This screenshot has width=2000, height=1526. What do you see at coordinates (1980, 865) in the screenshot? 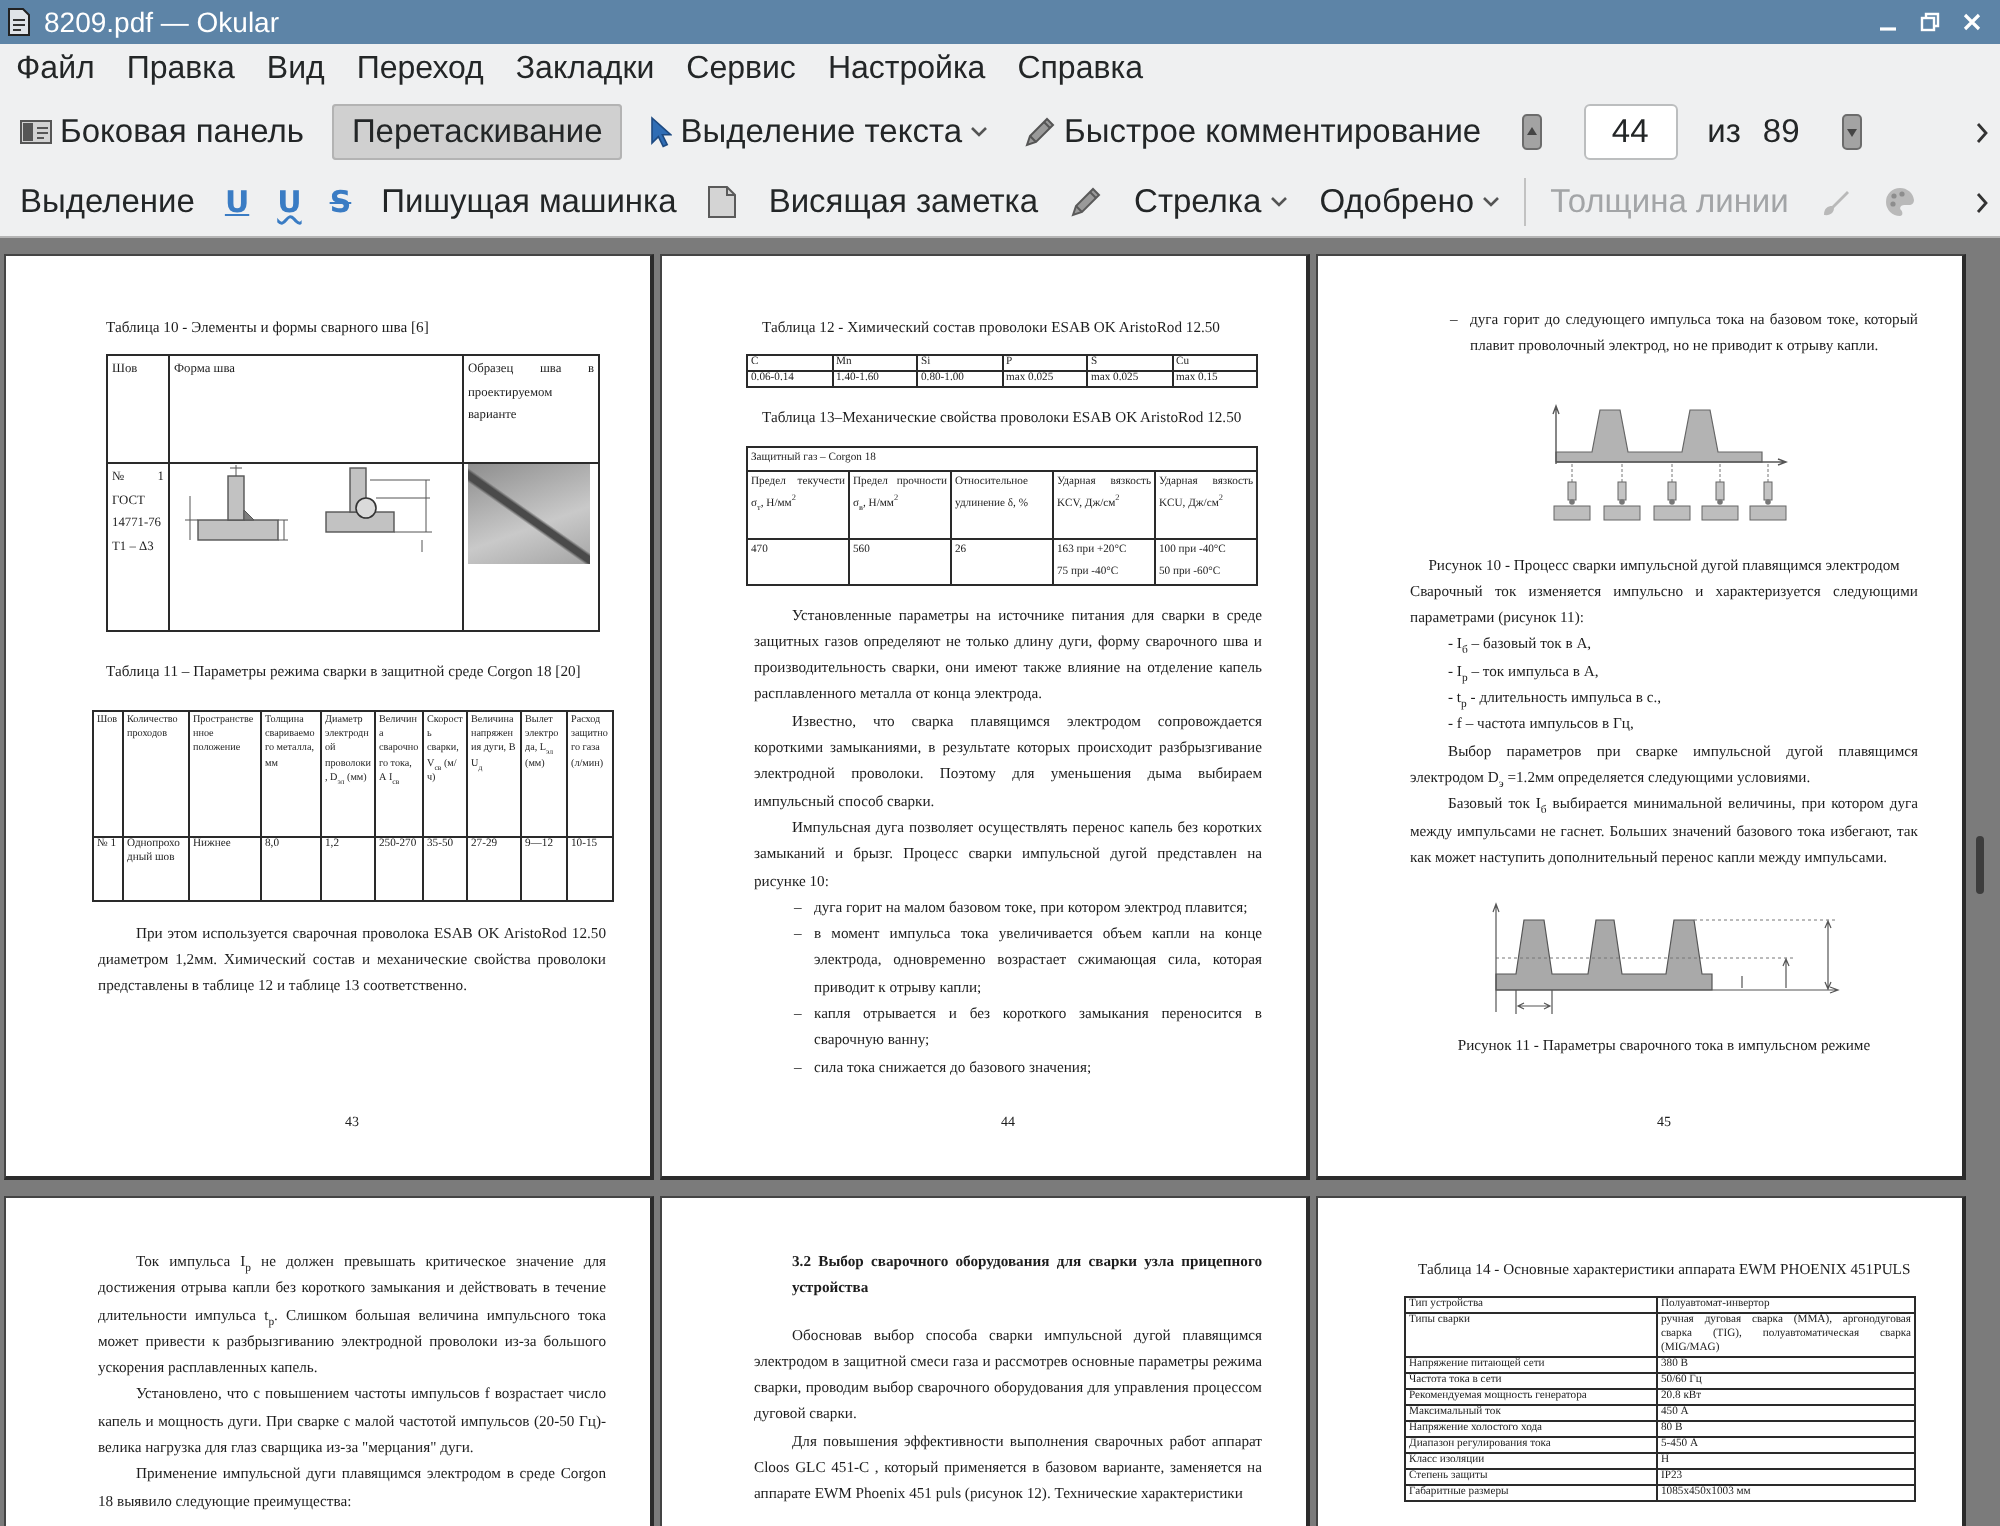
I see `scrollbar-thumb` at bounding box center [1980, 865].